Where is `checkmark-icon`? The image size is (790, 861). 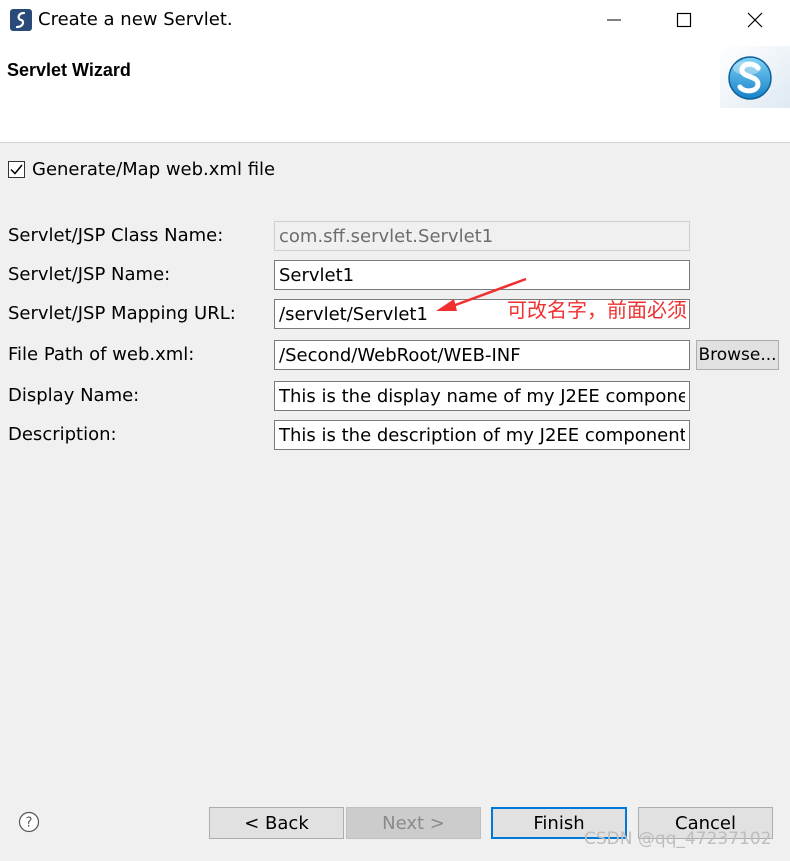 checkmark-icon is located at coordinates (16, 169).